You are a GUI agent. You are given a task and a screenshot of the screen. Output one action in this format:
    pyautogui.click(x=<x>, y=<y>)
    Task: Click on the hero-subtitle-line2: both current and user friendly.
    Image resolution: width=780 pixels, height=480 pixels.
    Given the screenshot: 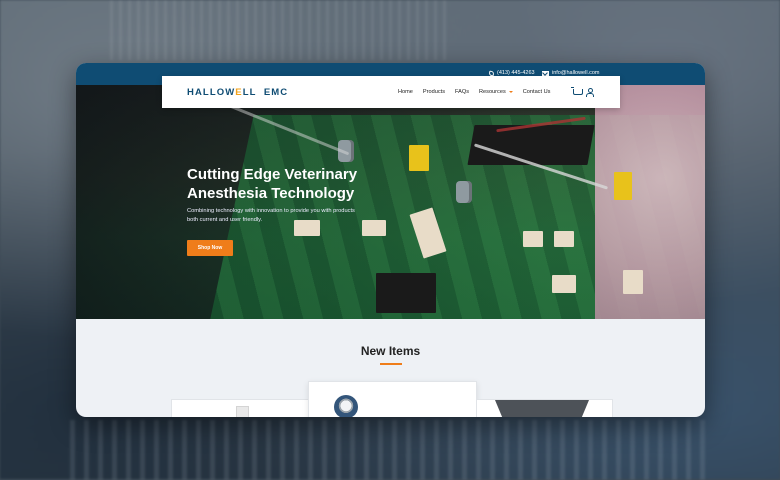 What is the action you would take?
    pyautogui.click(x=225, y=220)
    